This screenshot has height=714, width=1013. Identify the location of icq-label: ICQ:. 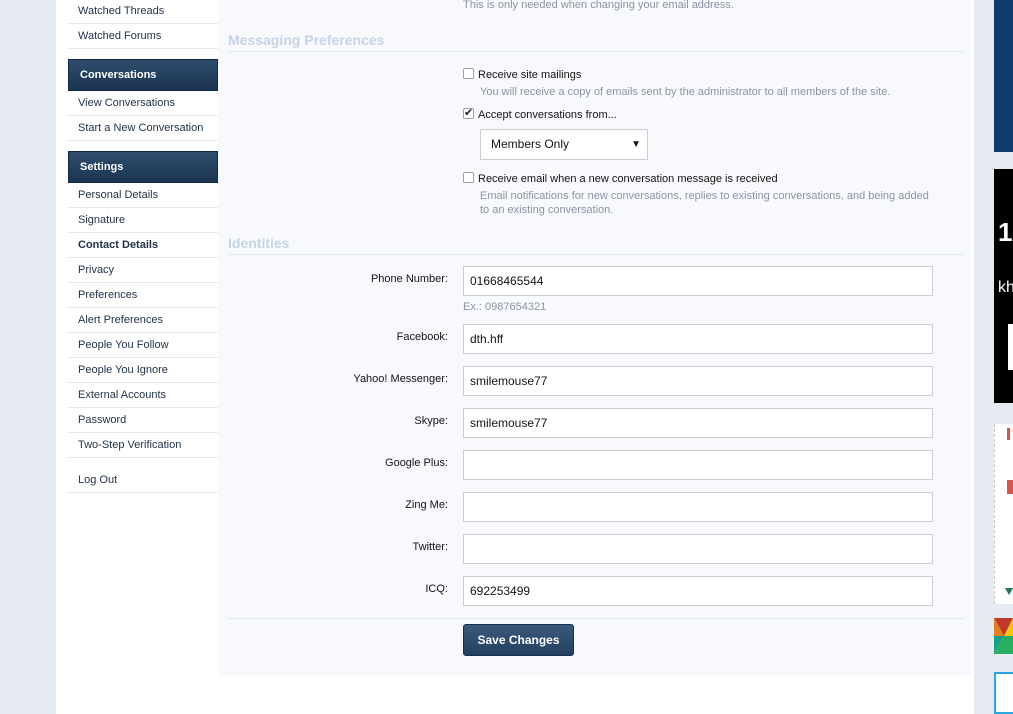
(436, 589).